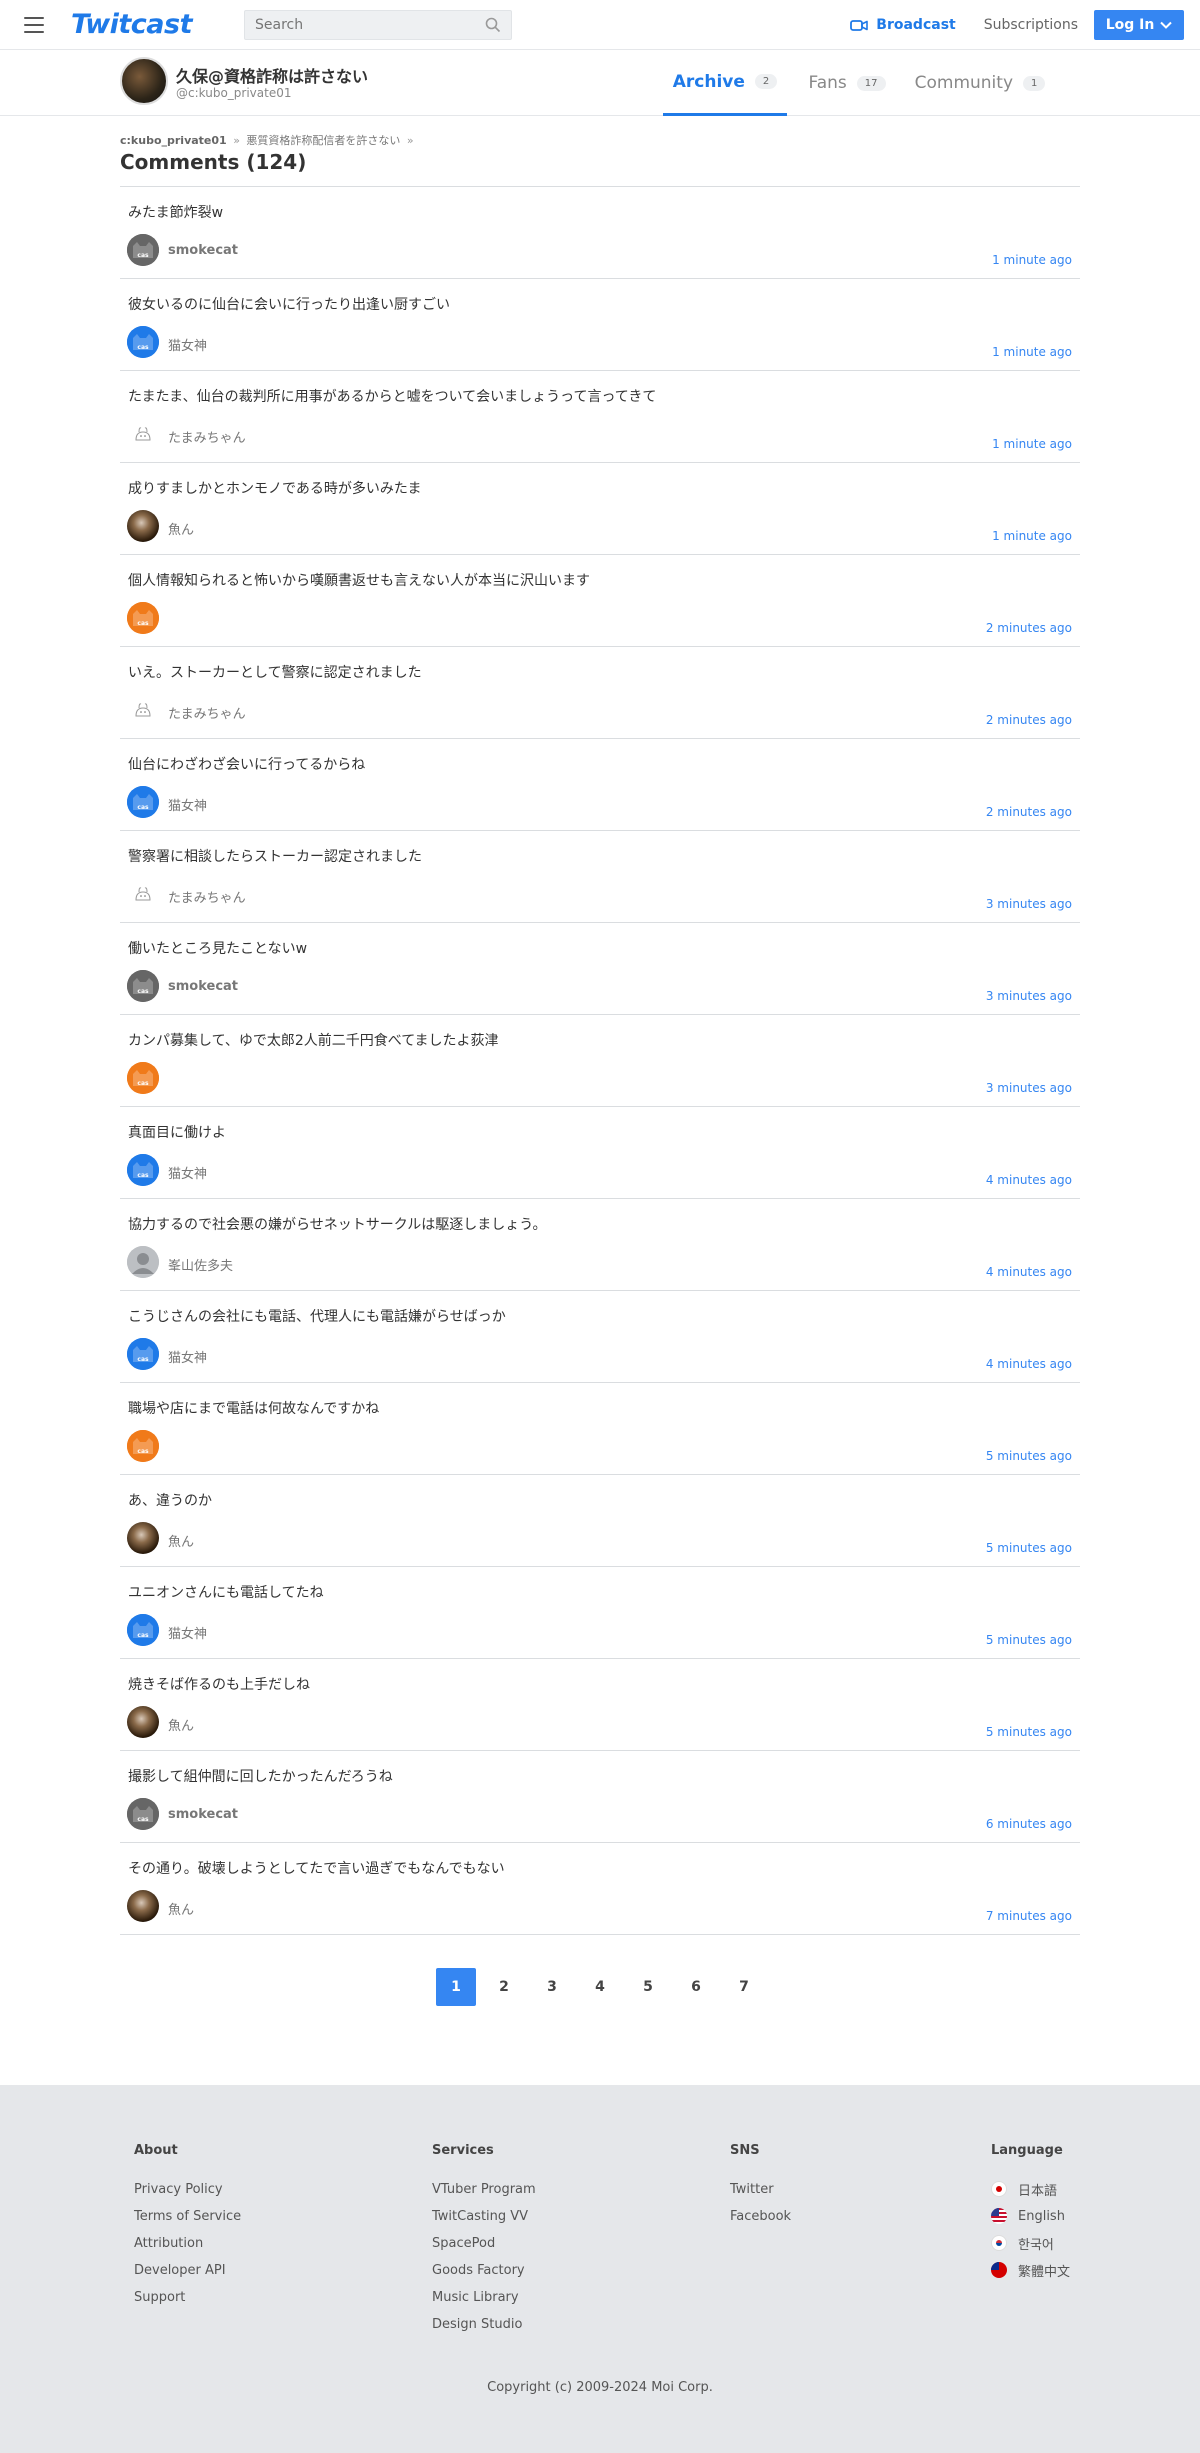 This screenshot has height=2453, width=1200. Describe the element at coordinates (504, 1987) in the screenshot. I see `page-button: 2` at that location.